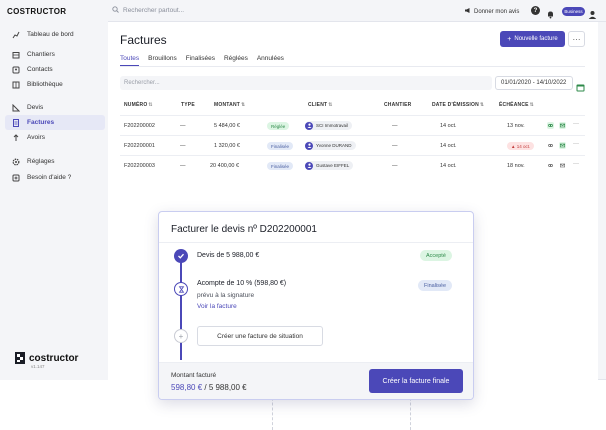 The image size is (606, 430). I want to click on new-invoice-button: + Nouvelle facture, so click(532, 39).